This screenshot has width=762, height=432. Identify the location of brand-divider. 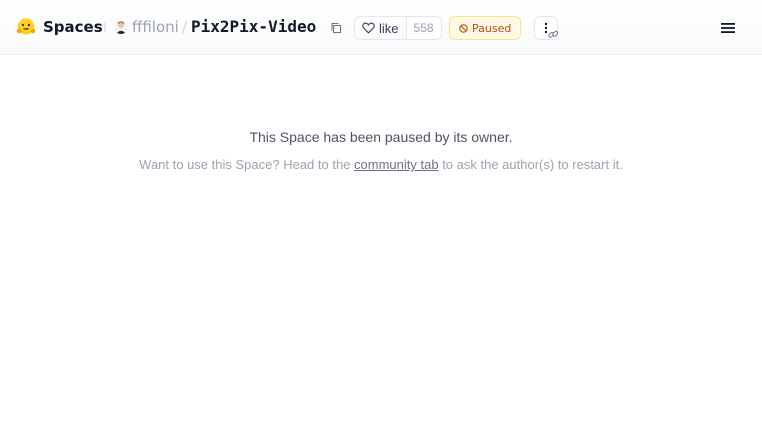
(105, 27).